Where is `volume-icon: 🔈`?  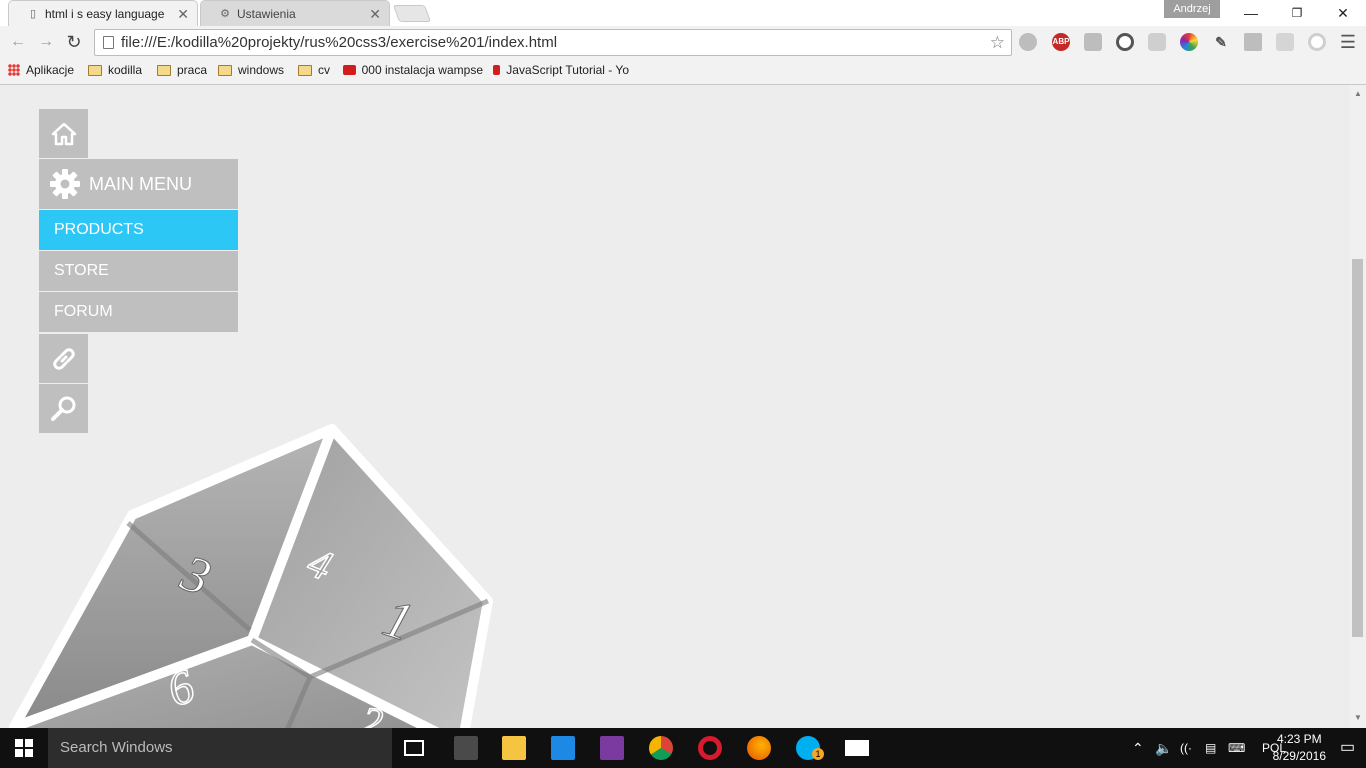
volume-icon: 🔈 is located at coordinates (1163, 748).